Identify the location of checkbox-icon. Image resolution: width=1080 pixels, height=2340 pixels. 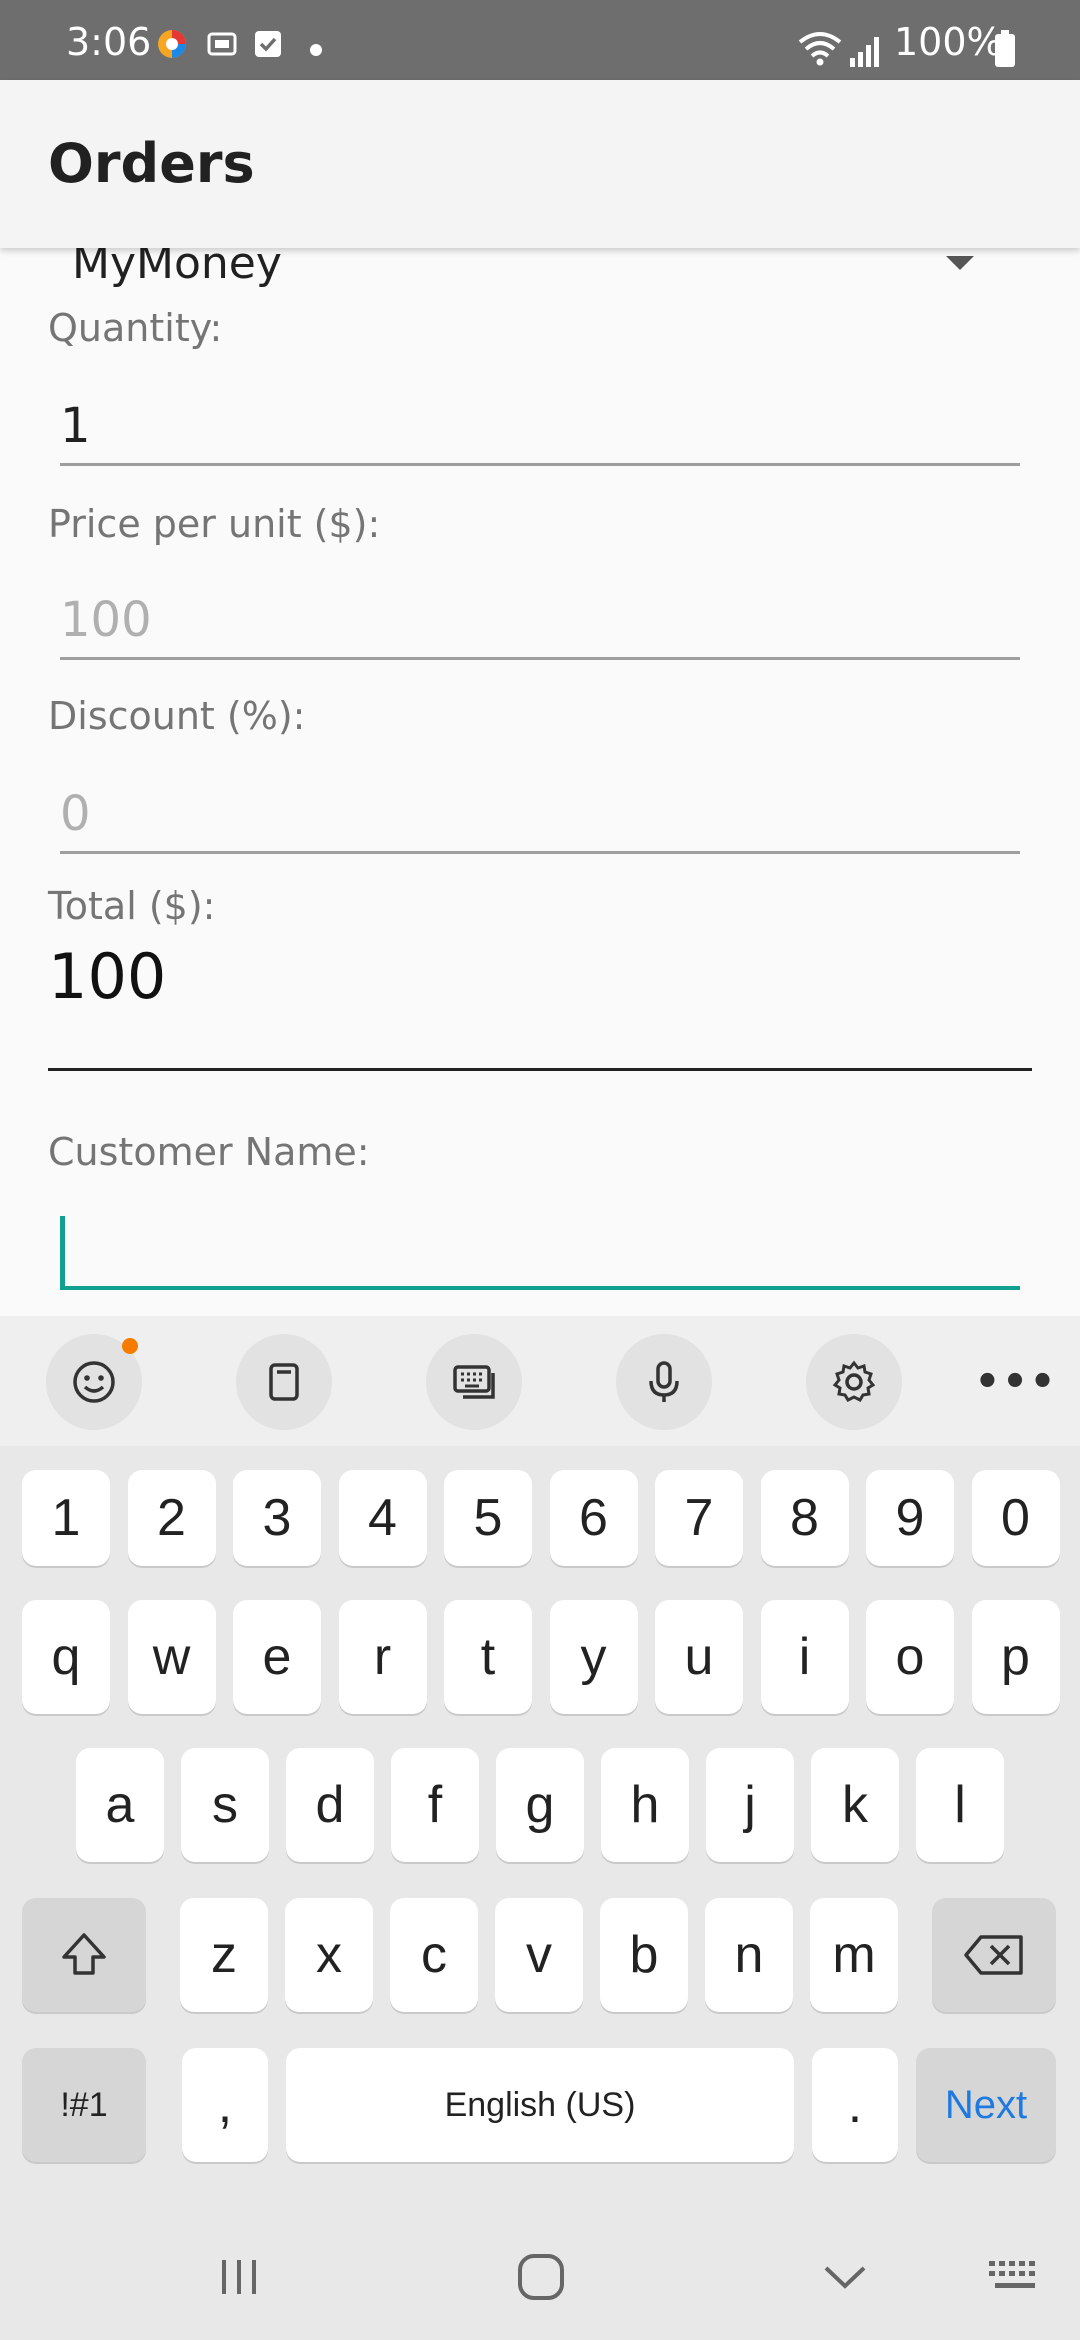
(268, 44).